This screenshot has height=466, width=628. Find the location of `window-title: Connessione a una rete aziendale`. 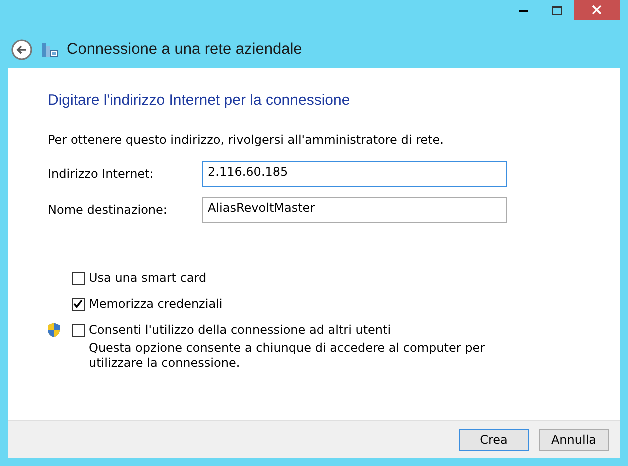

window-title: Connessione a una rete aziendale is located at coordinates (184, 50).